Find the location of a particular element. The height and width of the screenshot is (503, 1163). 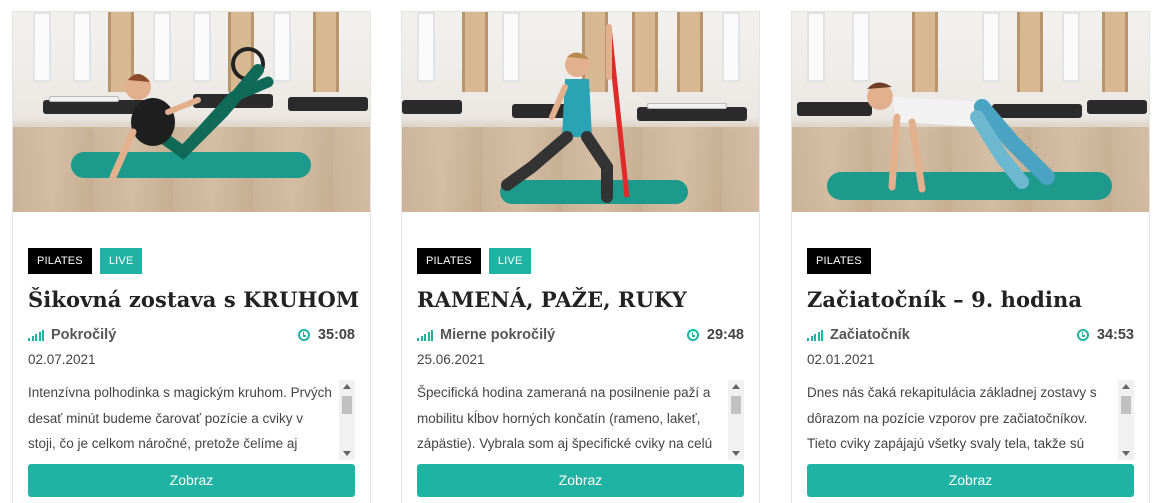

card-title: Začiatočník – 9. hodina is located at coordinates (970, 299).